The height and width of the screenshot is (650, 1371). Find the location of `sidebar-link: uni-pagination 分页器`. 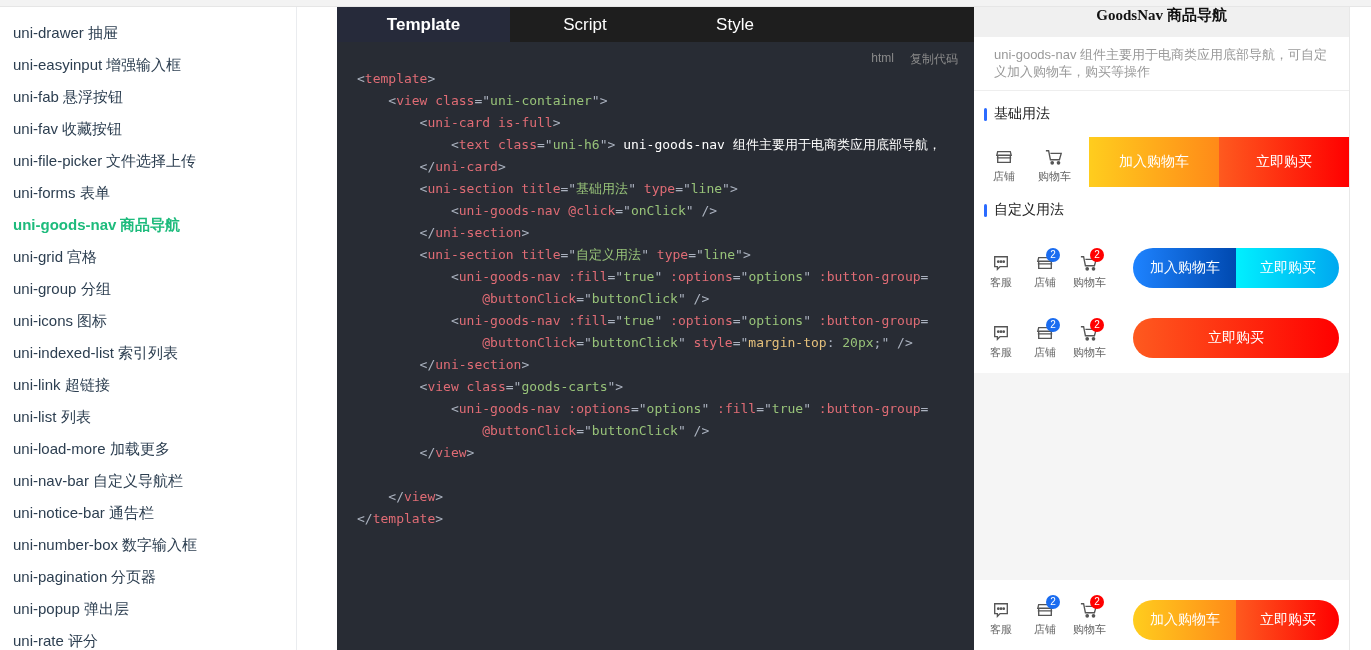

sidebar-link: uni-pagination 分页器 is located at coordinates (148, 577).